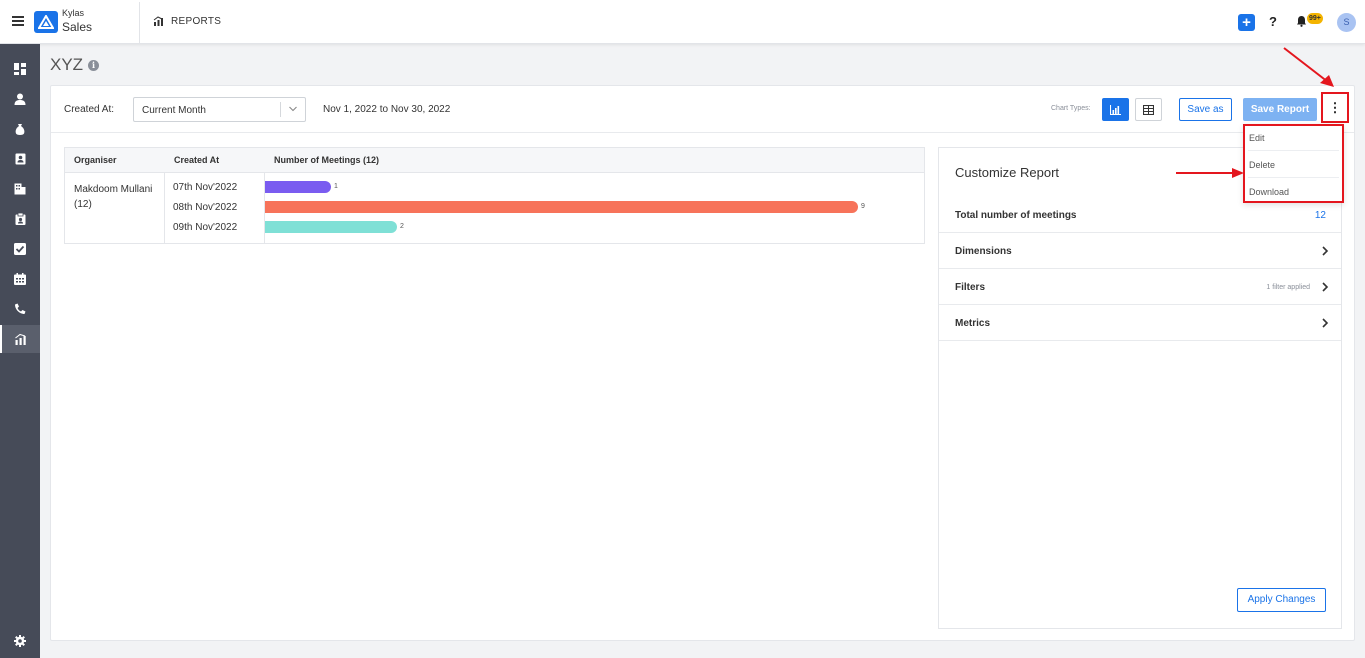  Describe the element at coordinates (973, 323) in the screenshot. I see `metrics-label: Metrics` at that location.